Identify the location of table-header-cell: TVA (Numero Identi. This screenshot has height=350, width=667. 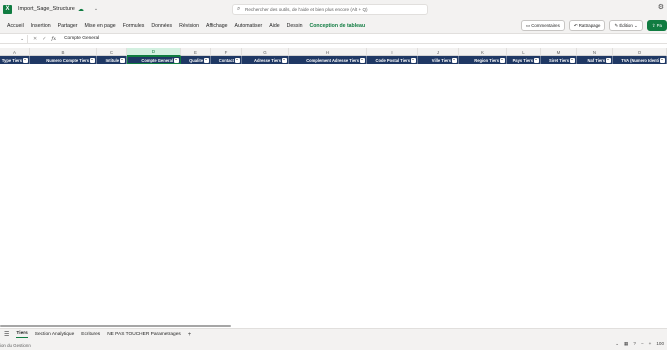
(640, 60).